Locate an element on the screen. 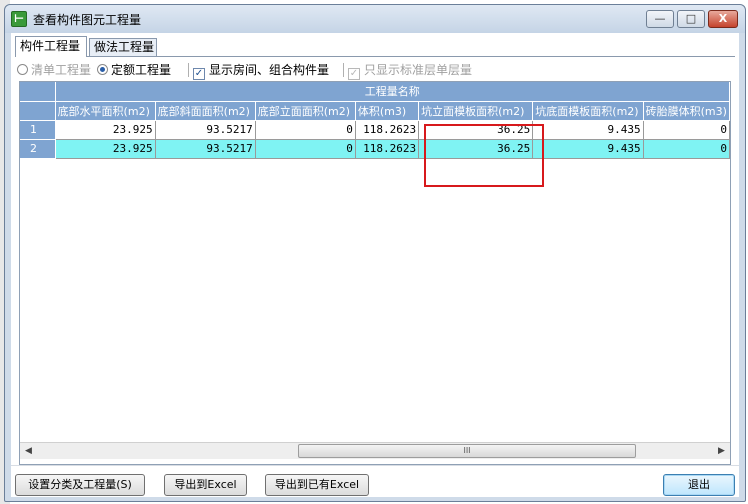 This screenshot has height=504, width=748. checkbox-standard-floor: ✓ 只显示标准层单层量 is located at coordinates (410, 70).